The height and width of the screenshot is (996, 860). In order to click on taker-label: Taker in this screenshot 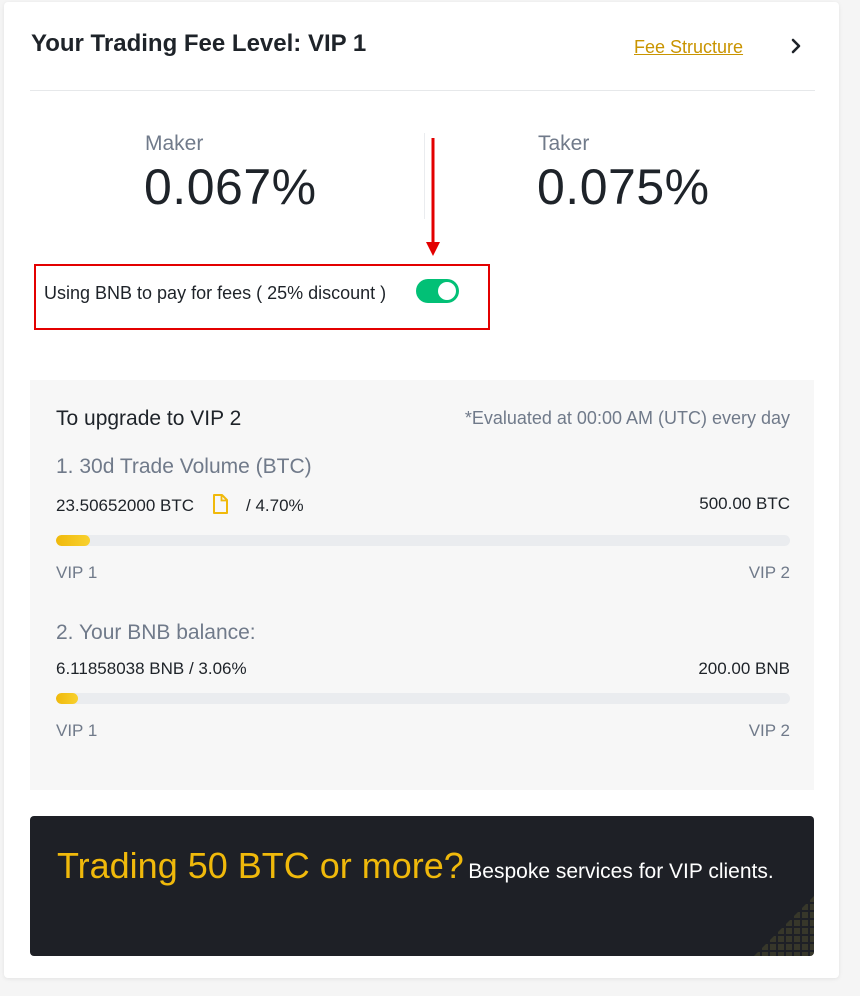, I will do `click(564, 143)`.